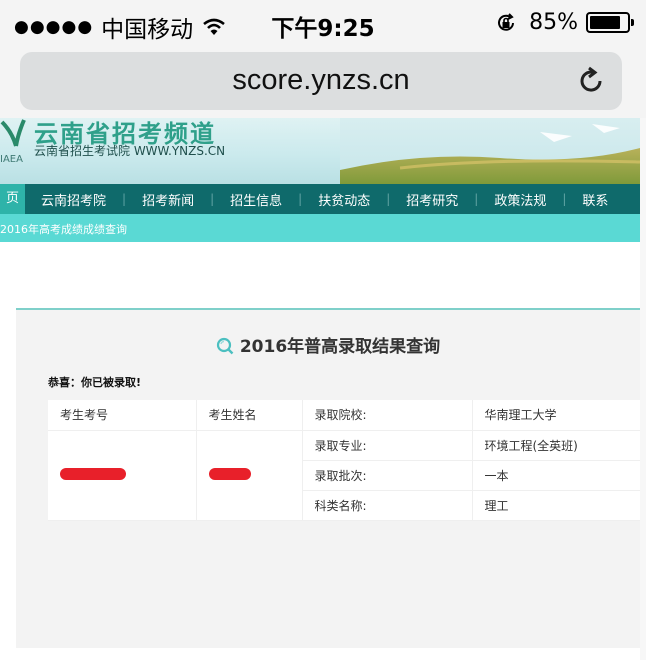 The image size is (646, 660). Describe the element at coordinates (591, 81) in the screenshot. I see `reload-icon` at that location.